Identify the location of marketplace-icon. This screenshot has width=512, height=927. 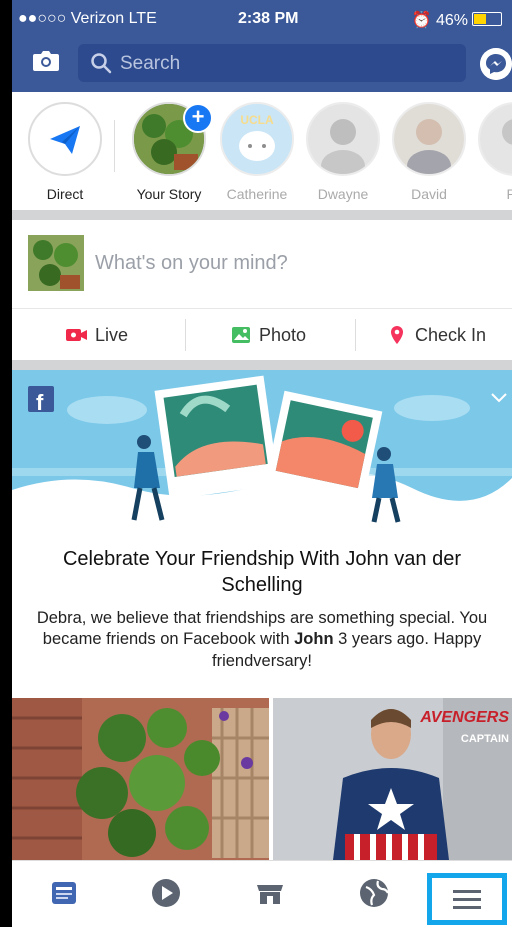
(270, 893).